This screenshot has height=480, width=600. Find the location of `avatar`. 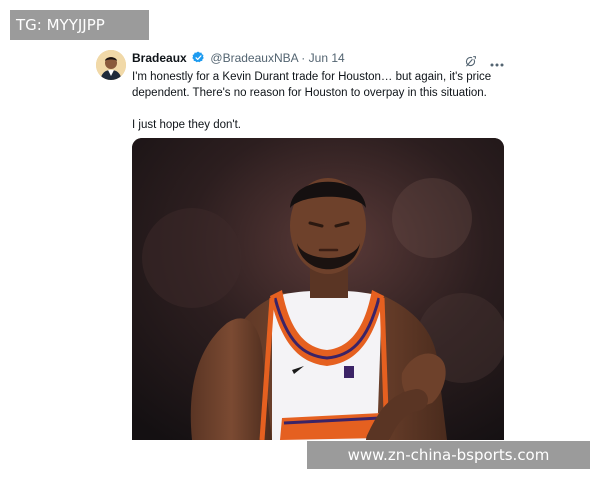

avatar is located at coordinates (111, 65).